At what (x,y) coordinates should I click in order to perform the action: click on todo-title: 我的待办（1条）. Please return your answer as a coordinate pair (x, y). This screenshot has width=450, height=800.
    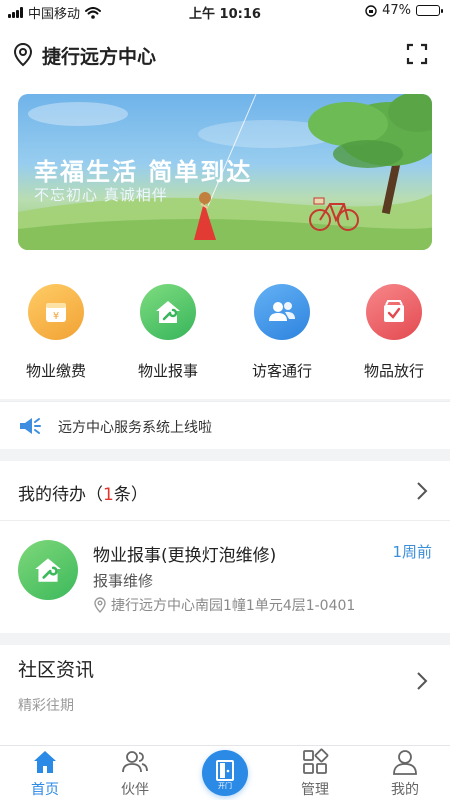
    Looking at the image, I should click on (83, 492).